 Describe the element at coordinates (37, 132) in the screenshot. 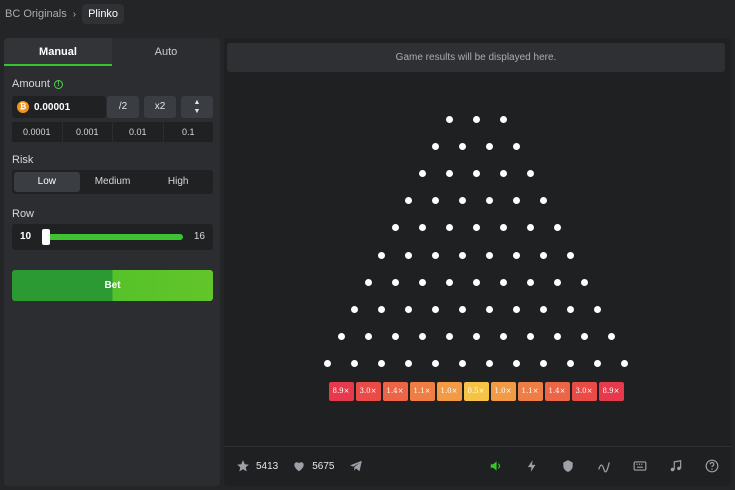

I see `preset-button: 0.0001` at that location.